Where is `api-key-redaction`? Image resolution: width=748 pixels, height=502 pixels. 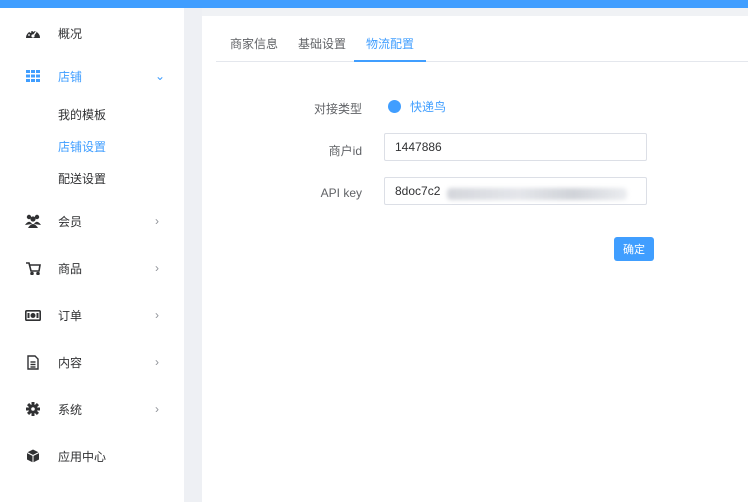 api-key-redaction is located at coordinates (537, 194).